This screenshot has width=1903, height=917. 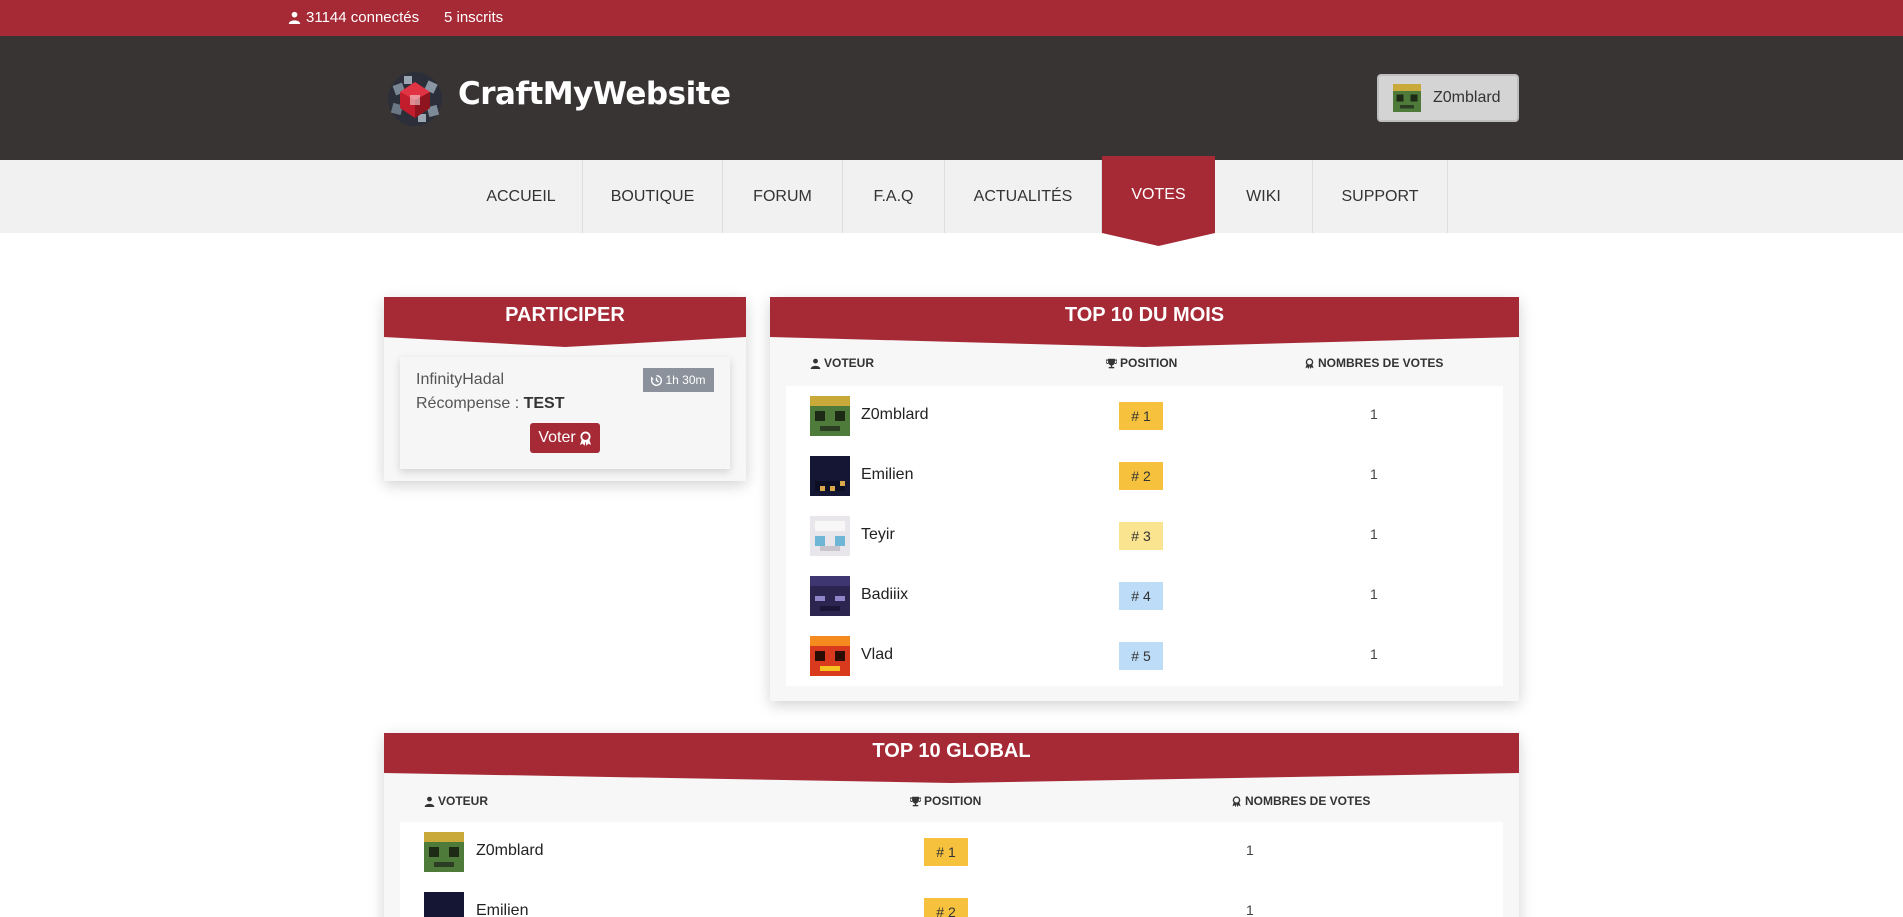 What do you see at coordinates (951, 753) in the screenshot?
I see `top-global-title: TOP 10 GLOBAL` at bounding box center [951, 753].